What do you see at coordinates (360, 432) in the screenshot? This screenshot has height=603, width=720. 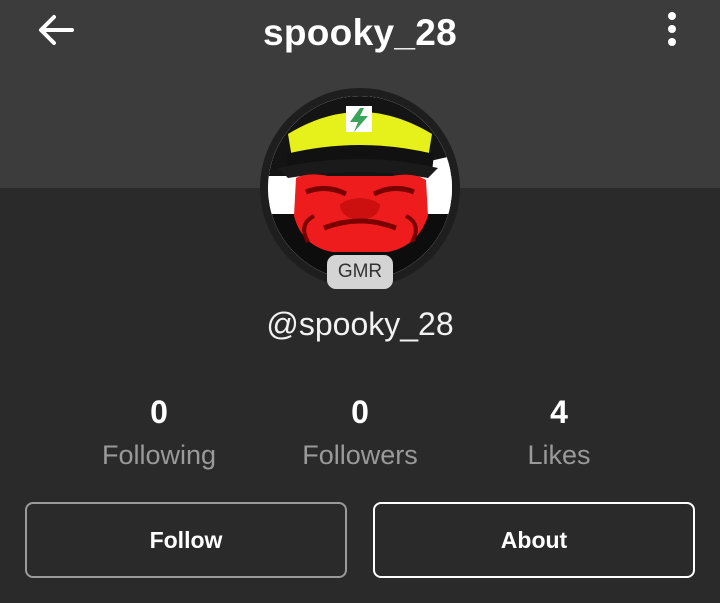 I see `stat-followers: 0 Followers` at bounding box center [360, 432].